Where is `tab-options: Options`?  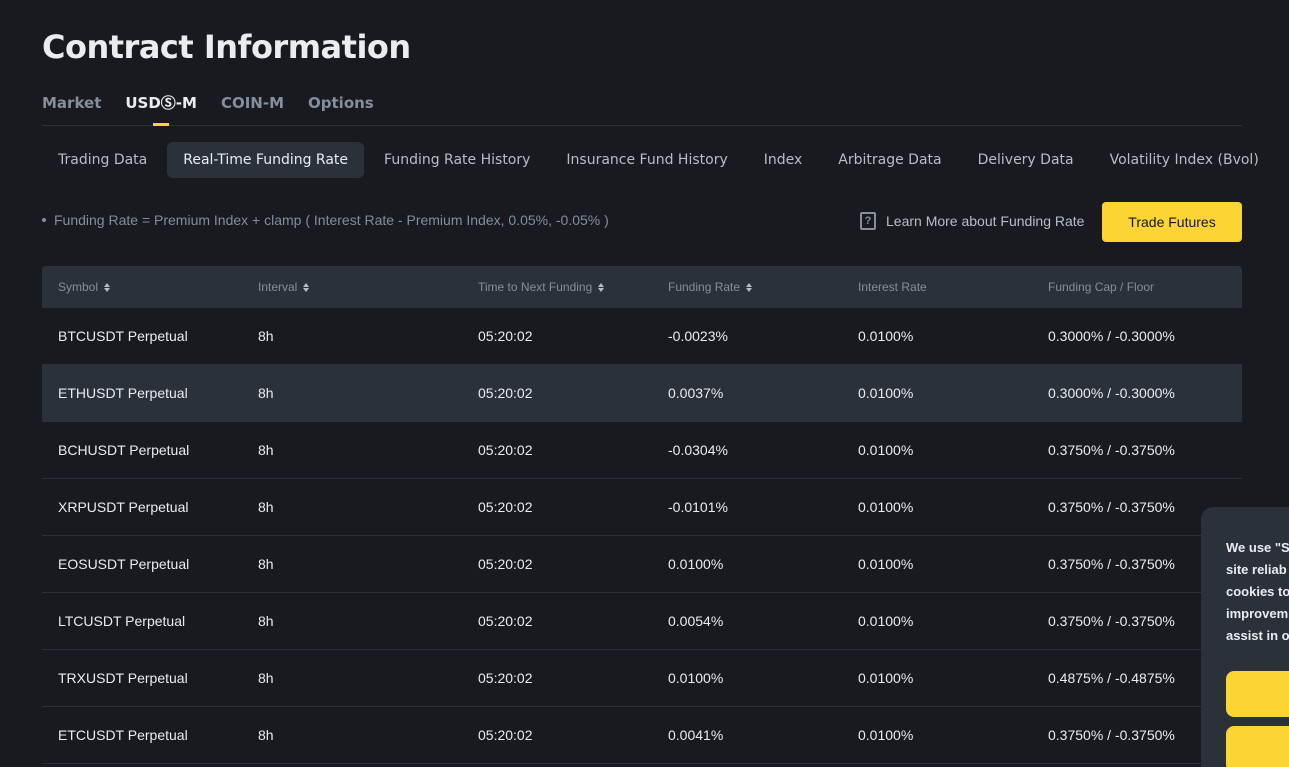 tab-options: Options is located at coordinates (341, 109).